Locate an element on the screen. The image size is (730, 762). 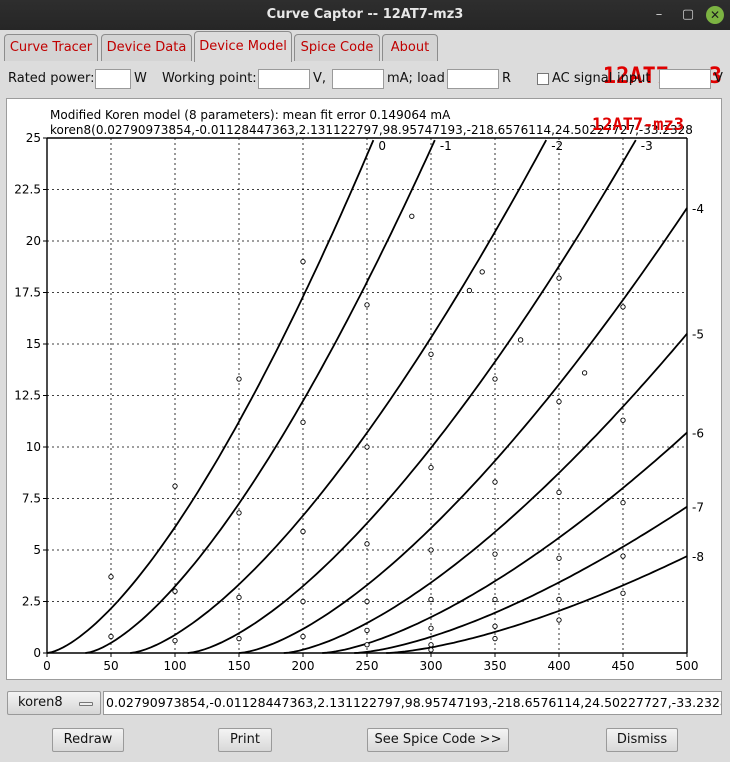
y-tick-label: 2.5 is located at coordinates (31, 602).